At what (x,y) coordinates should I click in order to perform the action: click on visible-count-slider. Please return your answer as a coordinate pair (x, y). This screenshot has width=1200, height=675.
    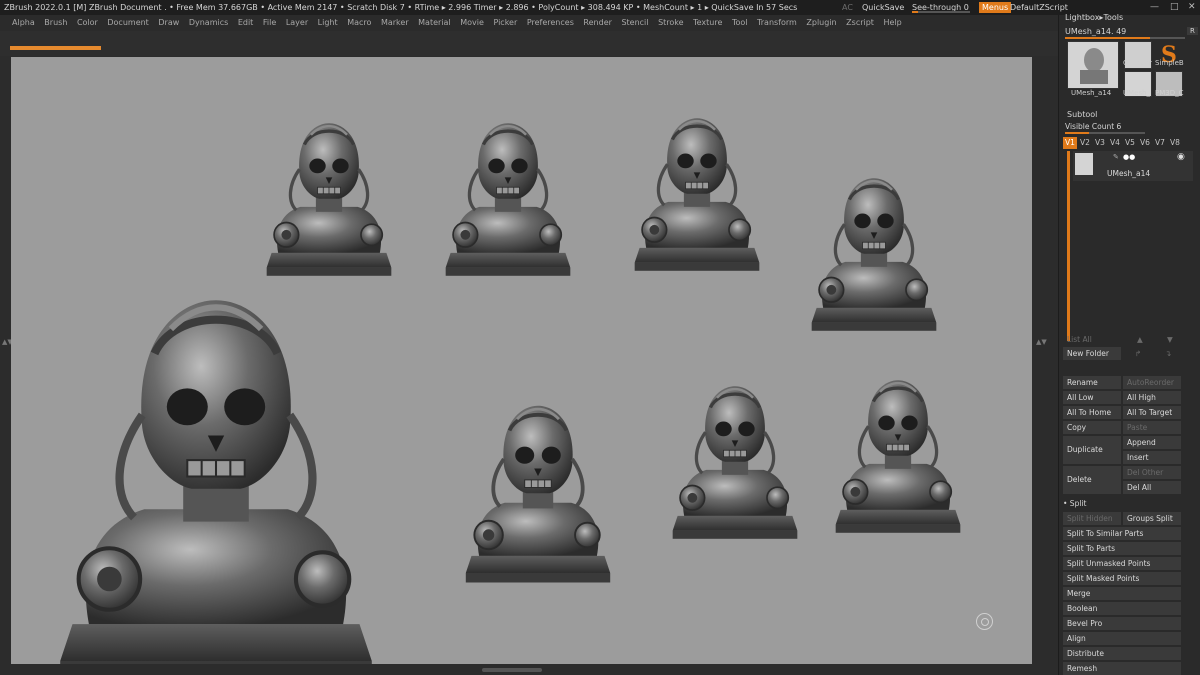
    Looking at the image, I should click on (1105, 133).